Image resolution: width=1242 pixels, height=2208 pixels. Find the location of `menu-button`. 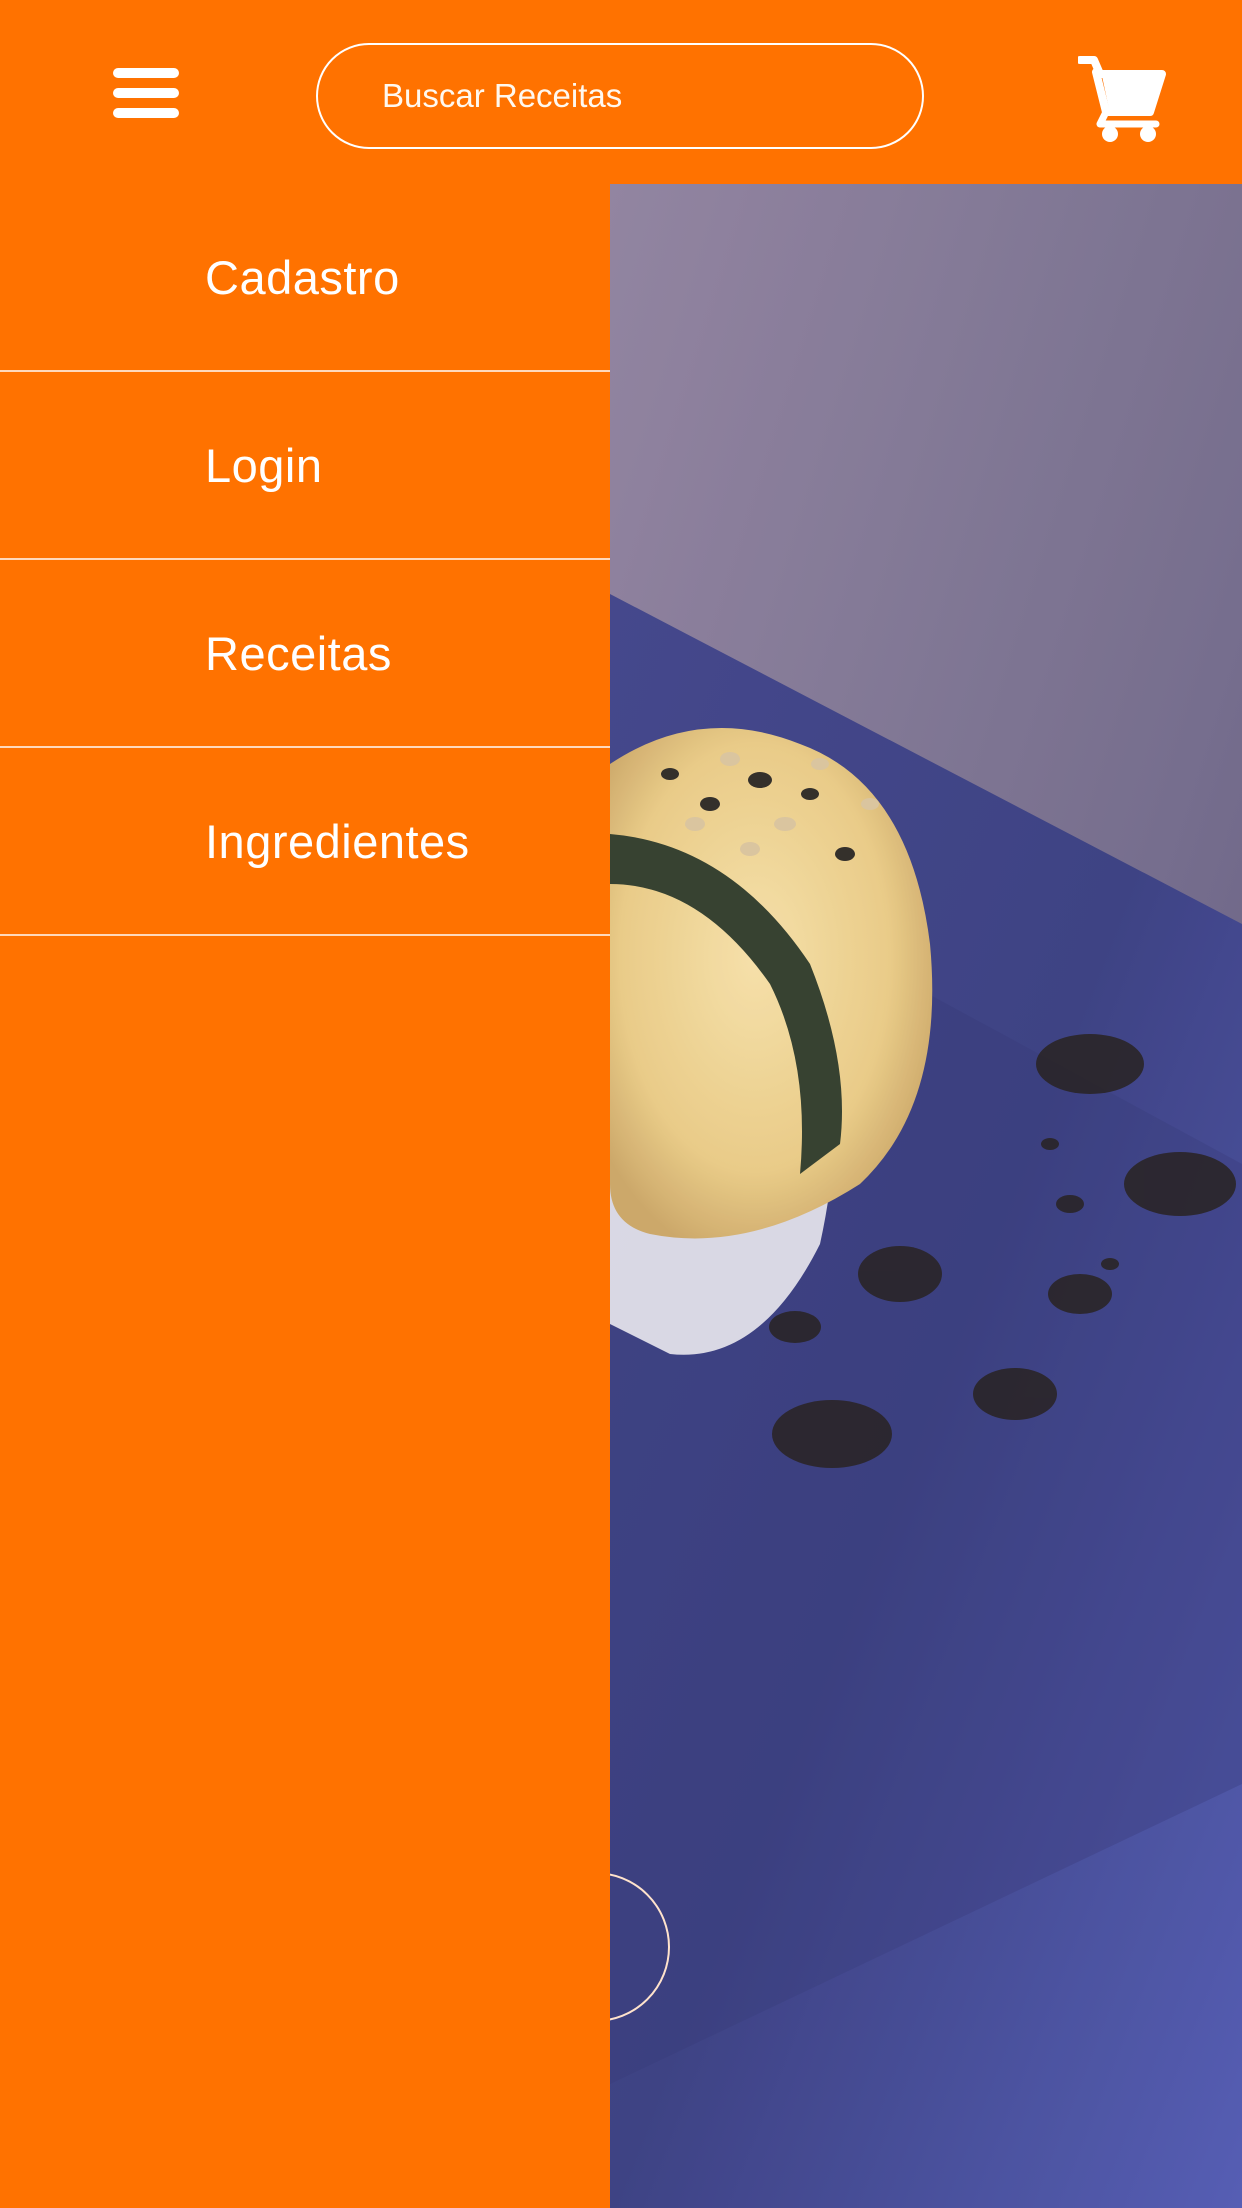

menu-button is located at coordinates (146, 93).